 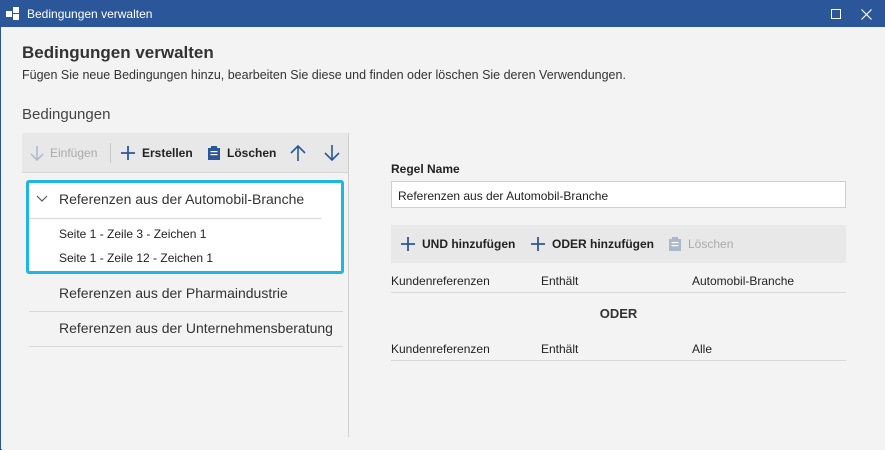 I want to click on create-button: Erstellen, so click(x=156, y=153).